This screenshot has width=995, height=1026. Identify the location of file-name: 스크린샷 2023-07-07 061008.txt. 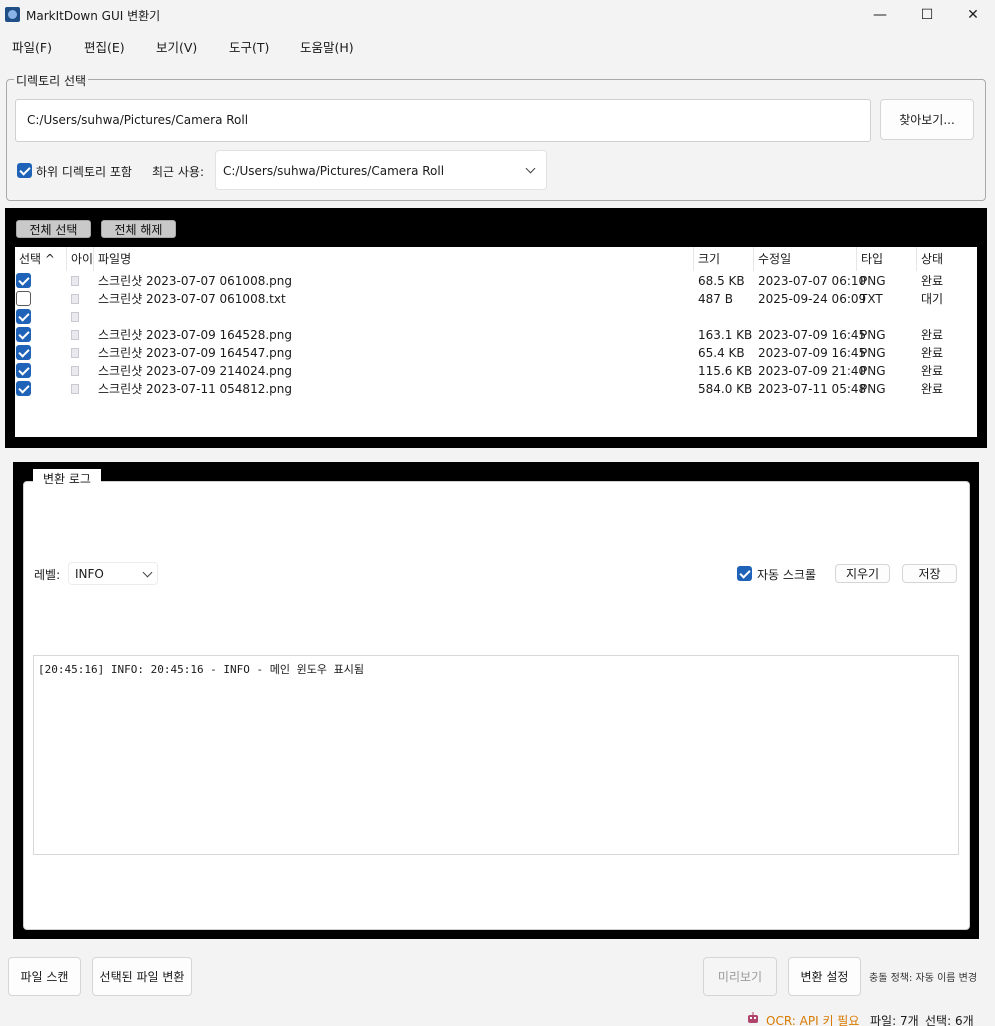
(192, 299).